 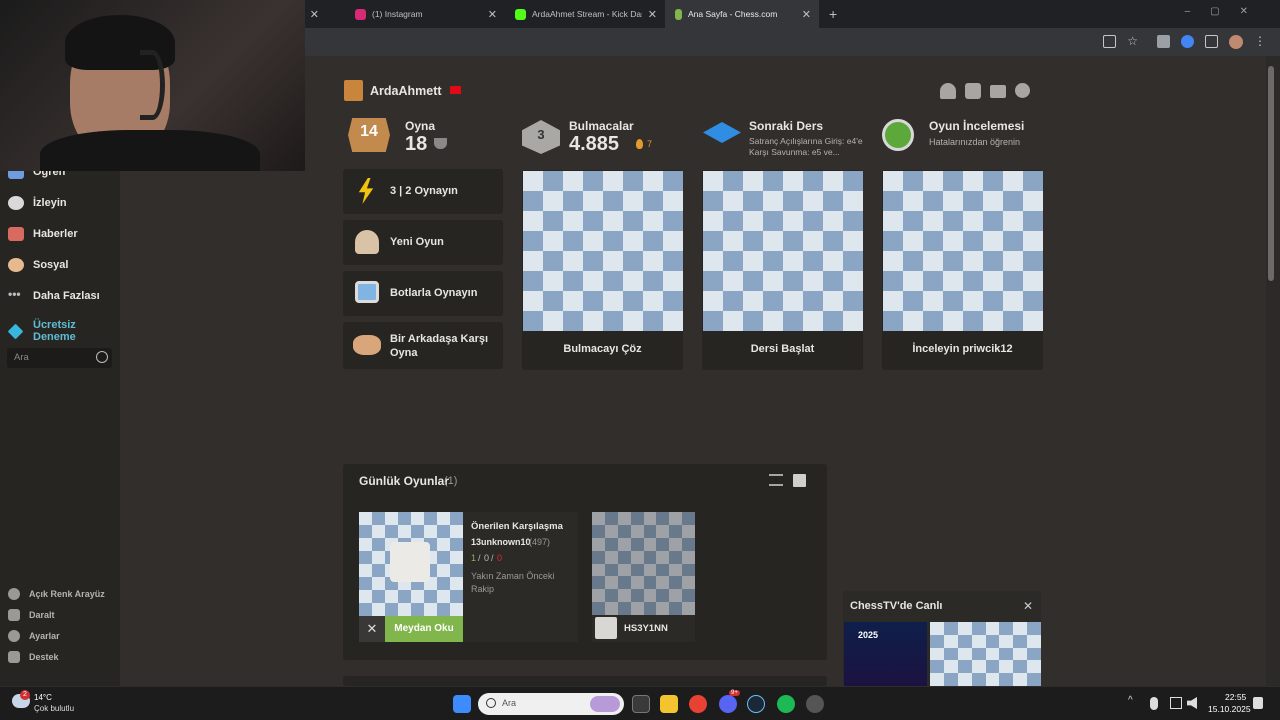 I want to click on app-icon, so click(x=815, y=704).